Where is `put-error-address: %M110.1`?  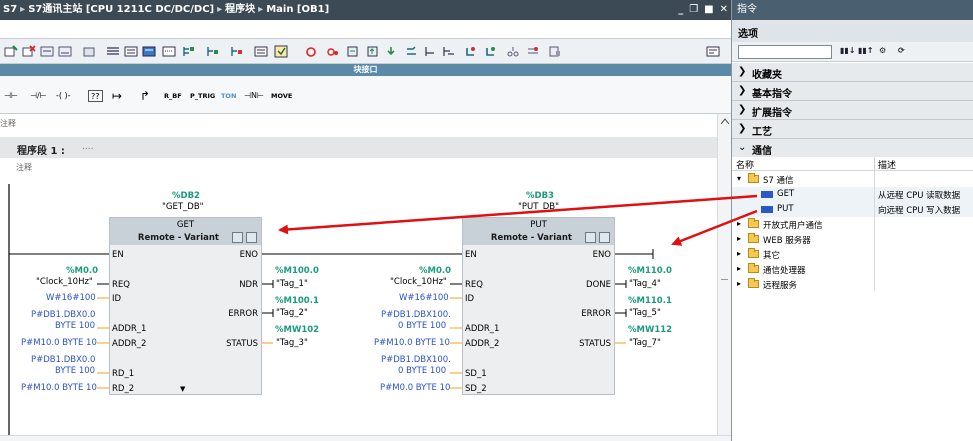
put-error-address: %M110.1 is located at coordinates (650, 301).